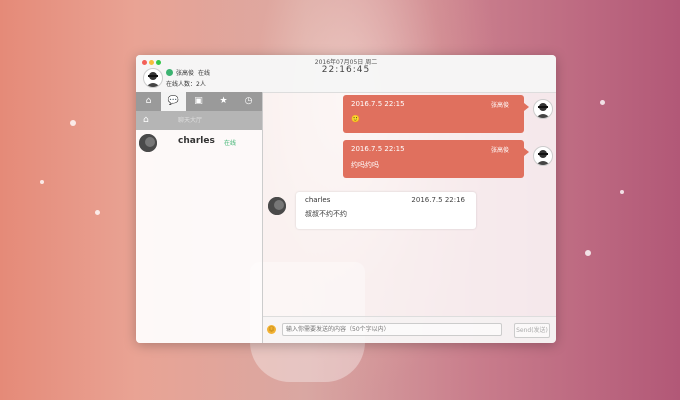  I want to click on receiver-avatar, so click(277, 206).